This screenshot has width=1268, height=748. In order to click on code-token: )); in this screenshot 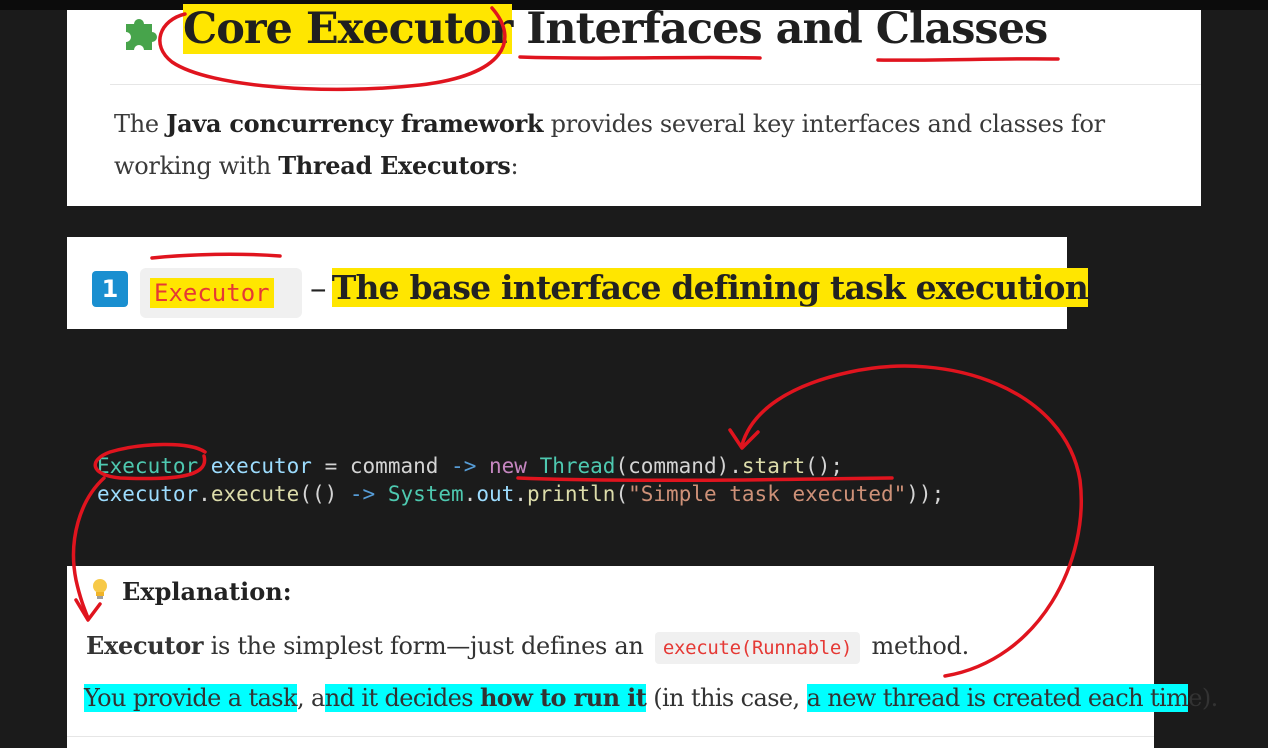, I will do `click(925, 494)`.